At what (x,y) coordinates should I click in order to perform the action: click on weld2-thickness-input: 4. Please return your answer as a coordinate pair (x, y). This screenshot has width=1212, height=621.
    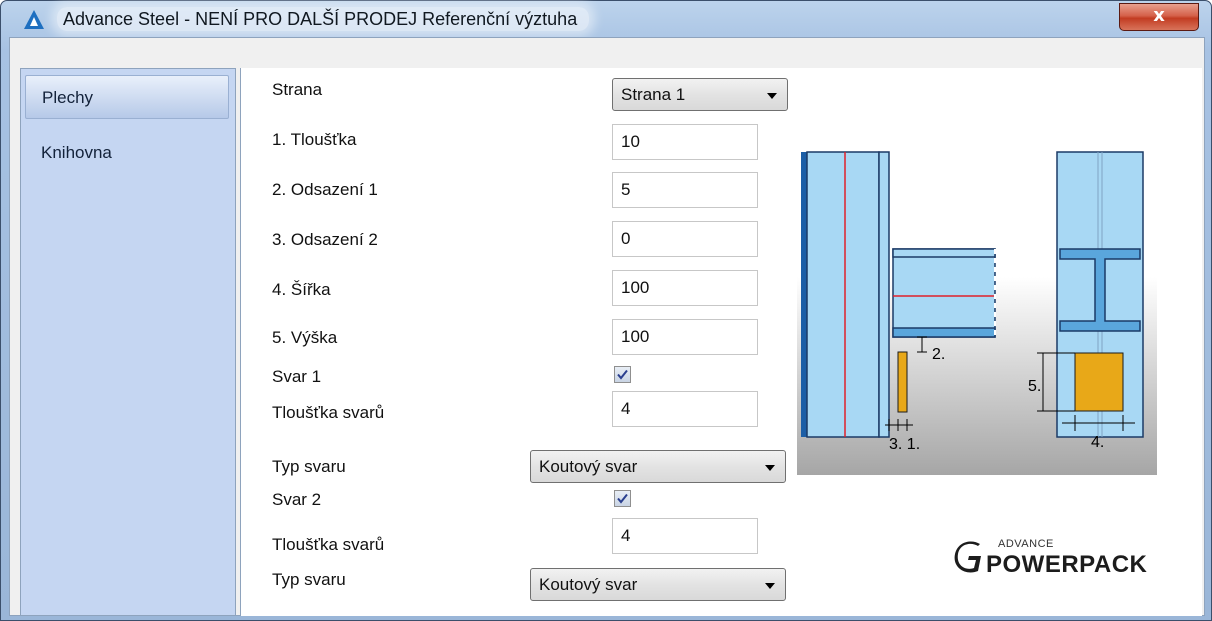
    Looking at the image, I should click on (685, 536).